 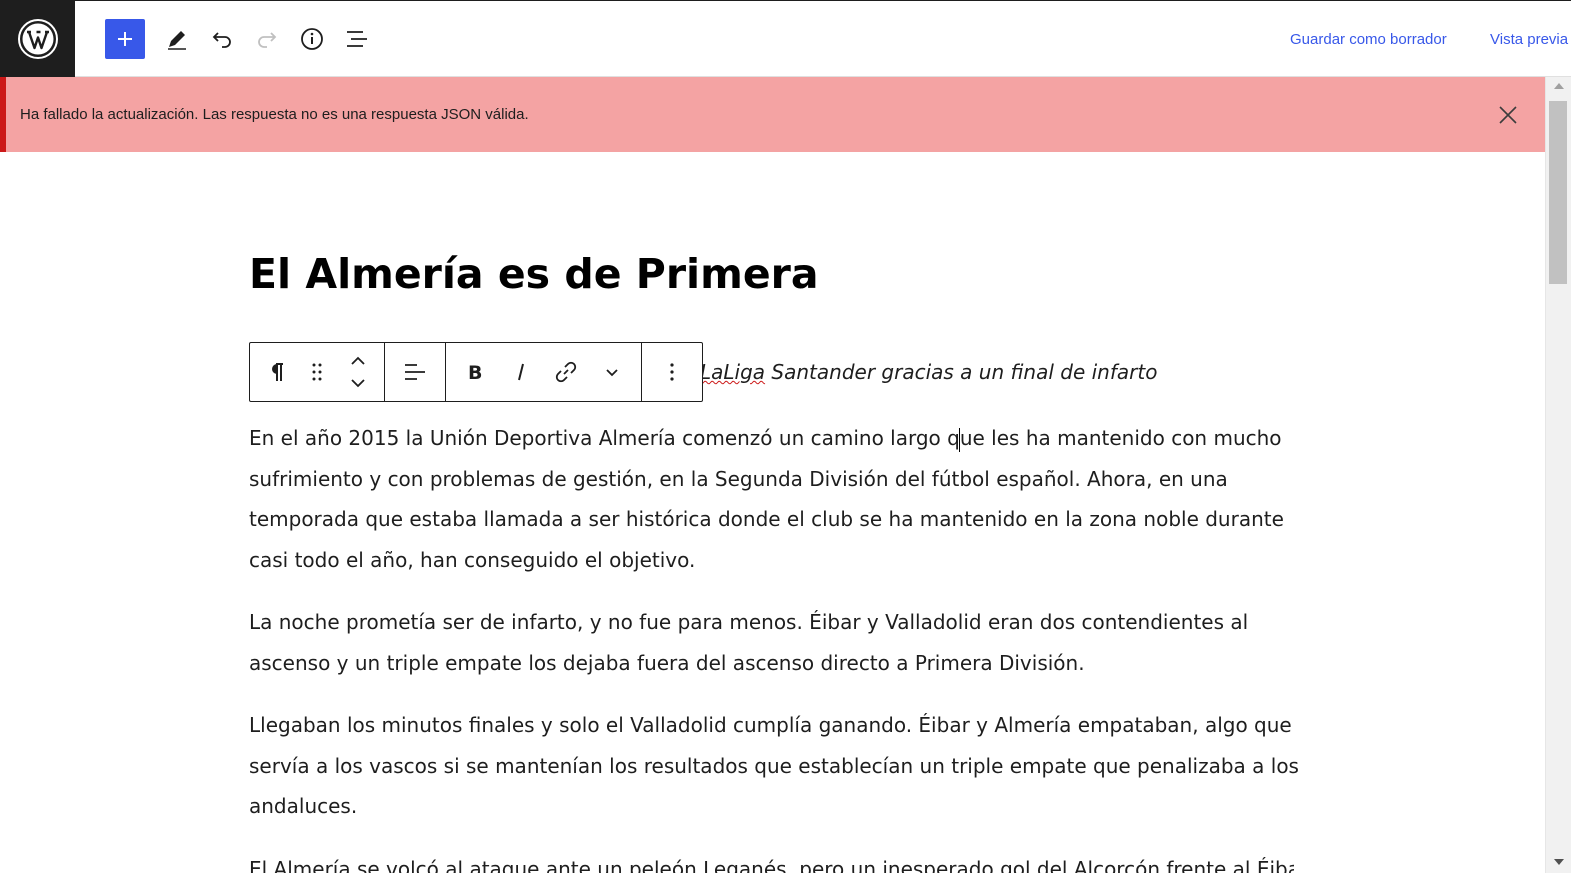 I want to click on post-title: El Almería es de Primera, so click(x=534, y=274).